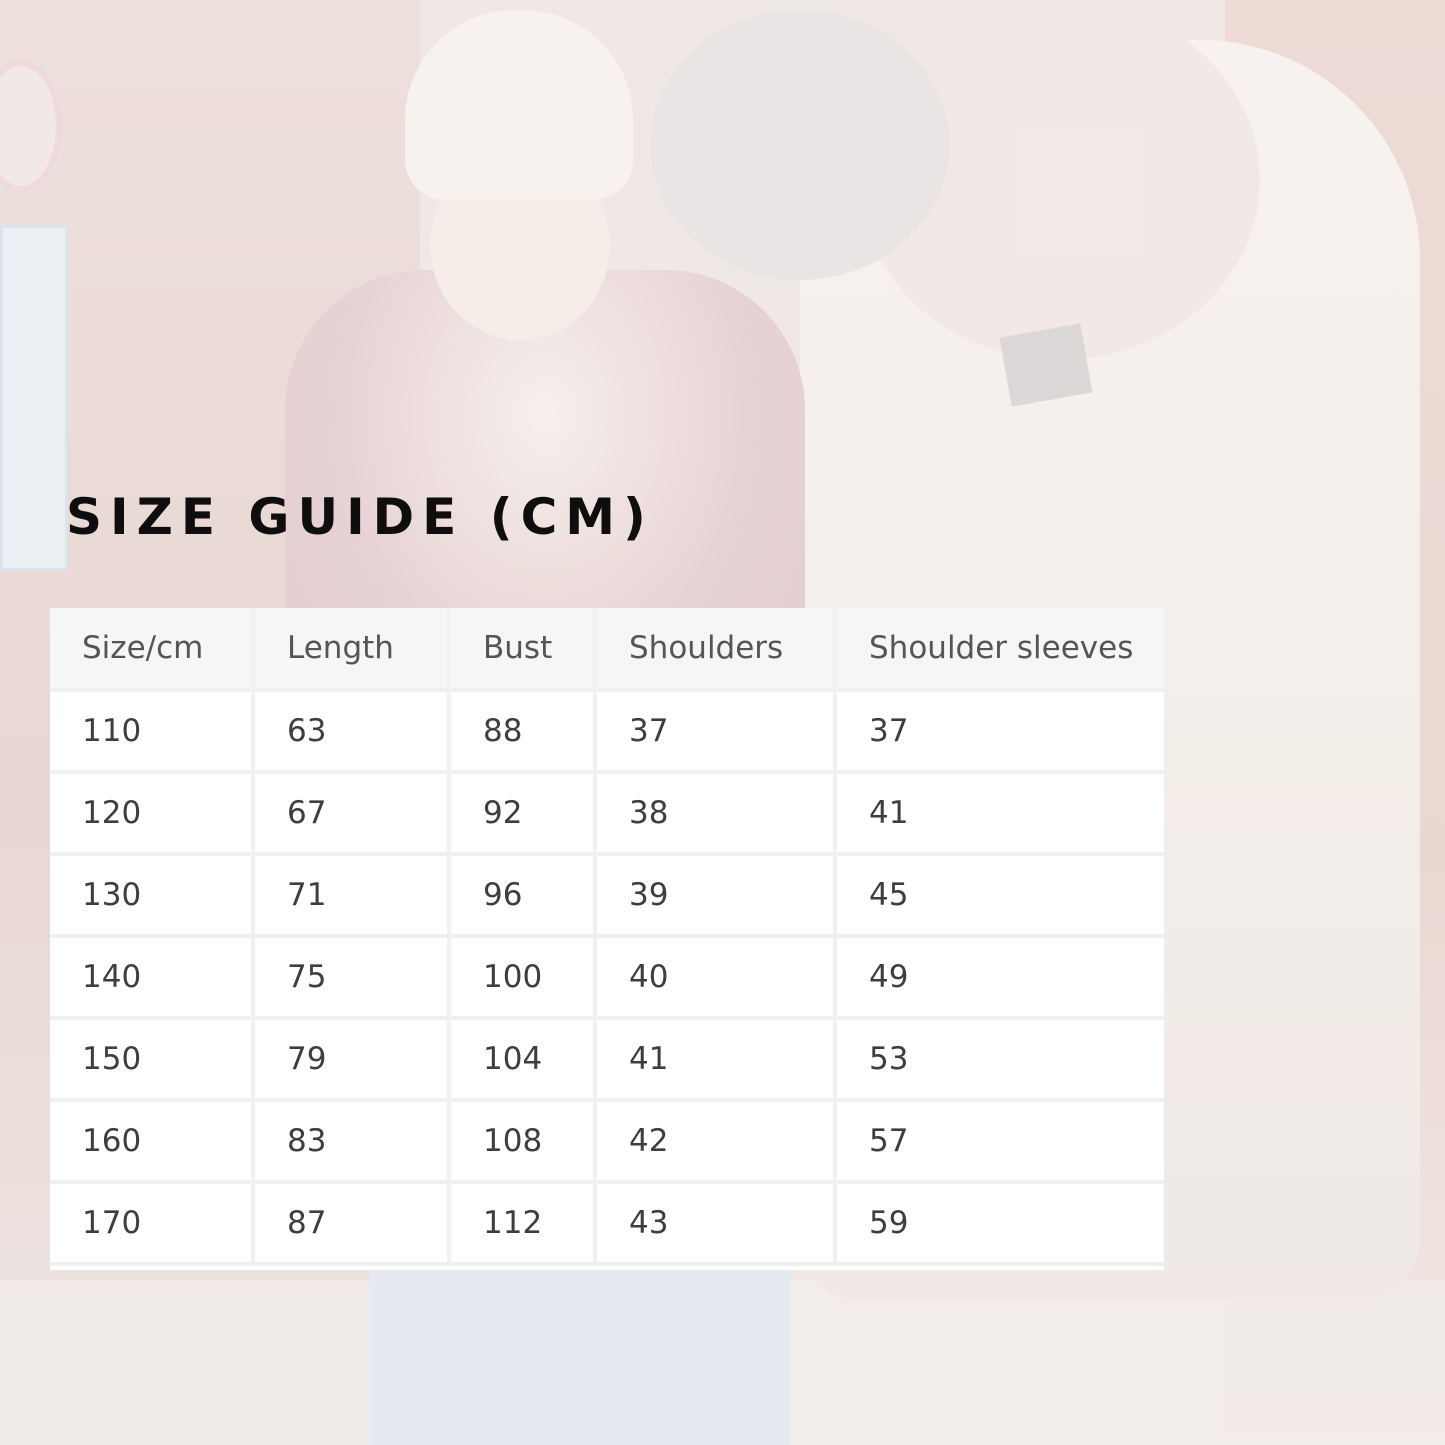 This screenshot has height=1445, width=1445. I want to click on table-cell: 75, so click(353, 979).